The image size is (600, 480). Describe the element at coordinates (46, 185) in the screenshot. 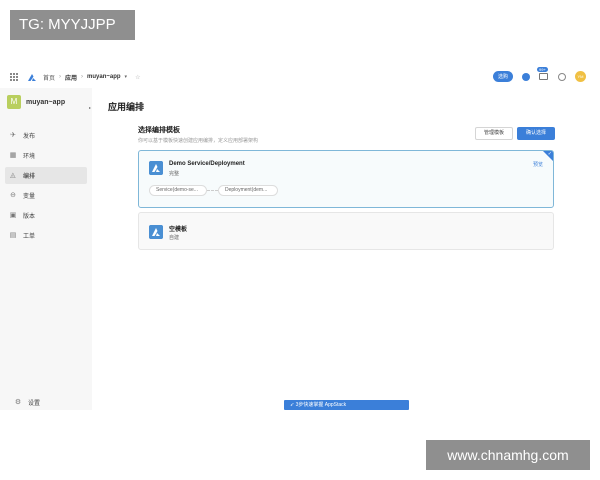

I see `sidebar-nav: ✈ 发布 ▦ 环境 ◬ 编排 ⊖ 变量 ▣ 版本 ▤ 工单` at that location.